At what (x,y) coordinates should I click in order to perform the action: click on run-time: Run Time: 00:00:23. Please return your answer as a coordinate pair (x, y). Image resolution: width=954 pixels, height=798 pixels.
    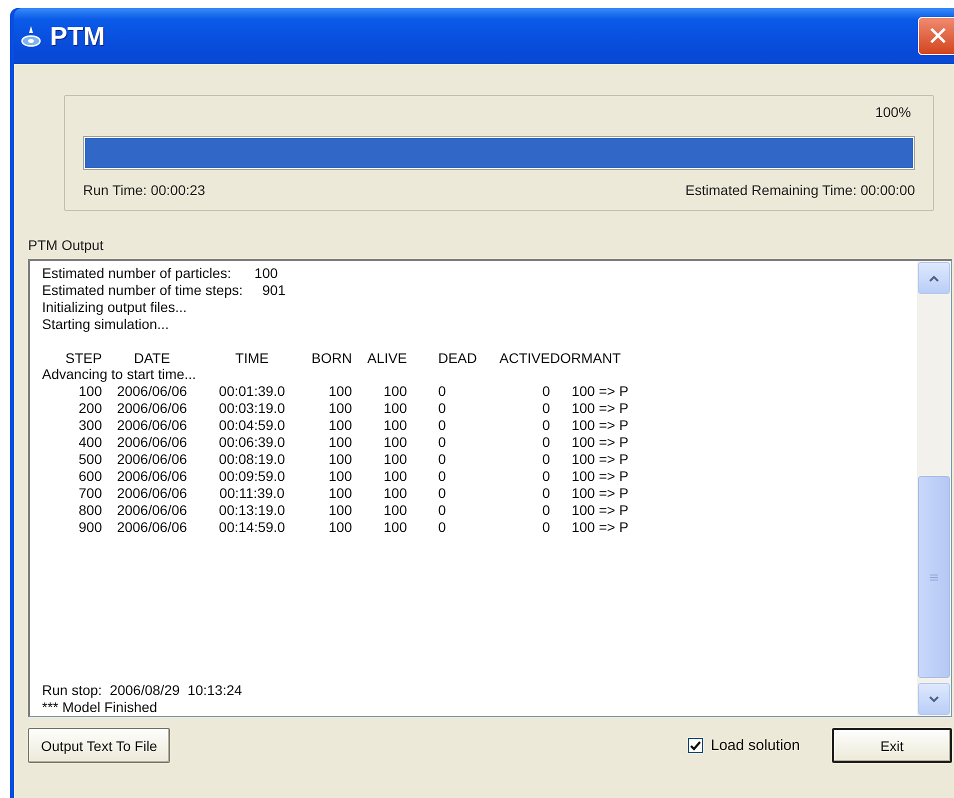
    Looking at the image, I should click on (144, 190).